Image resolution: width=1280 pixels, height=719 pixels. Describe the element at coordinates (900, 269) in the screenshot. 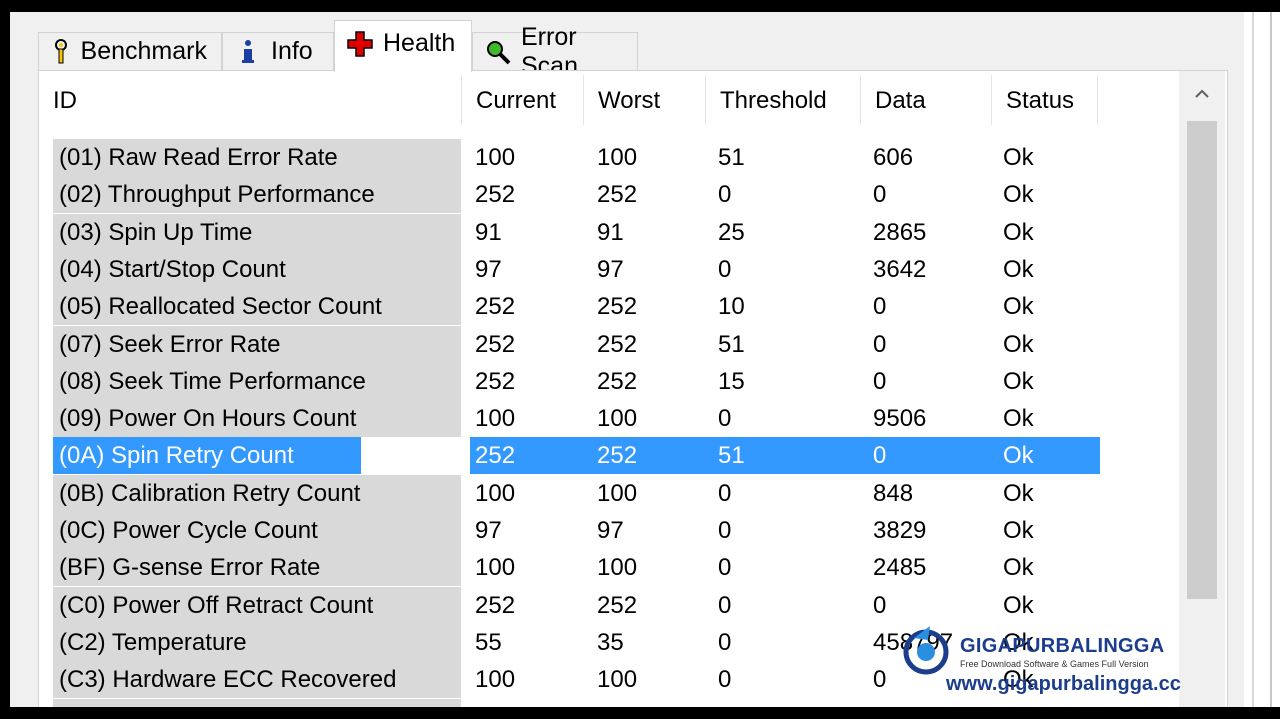

I see `cell-data: 3642` at that location.